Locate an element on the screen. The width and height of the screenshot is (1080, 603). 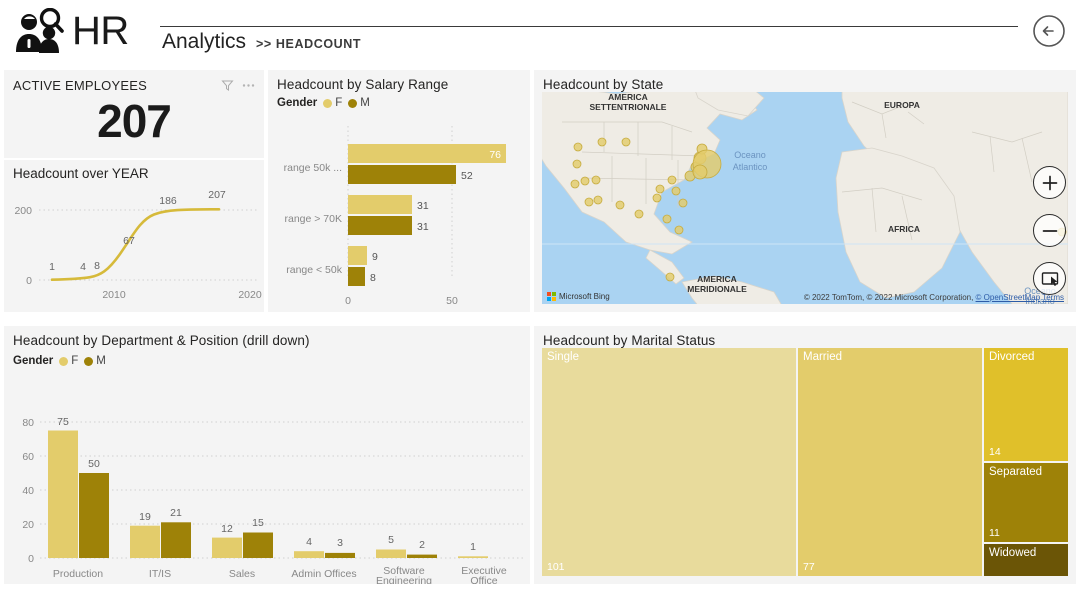
line-chart-plot: 0 200 2010 2020 1 4 8 67 186 207 is located at coordinates (138, 245).